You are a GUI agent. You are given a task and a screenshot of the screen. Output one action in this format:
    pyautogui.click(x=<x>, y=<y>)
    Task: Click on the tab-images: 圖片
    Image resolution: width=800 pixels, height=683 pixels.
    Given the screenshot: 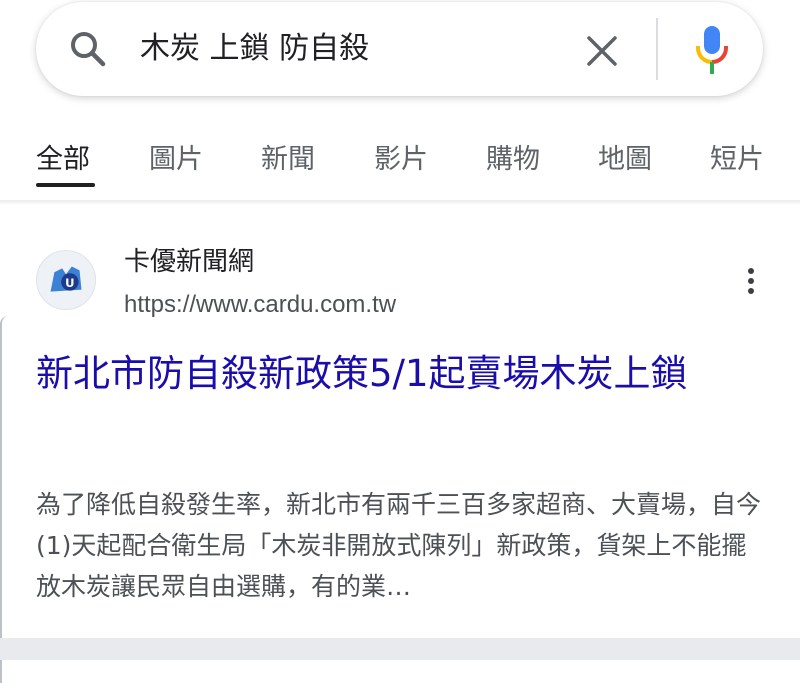 What is the action you would take?
    pyautogui.click(x=176, y=160)
    